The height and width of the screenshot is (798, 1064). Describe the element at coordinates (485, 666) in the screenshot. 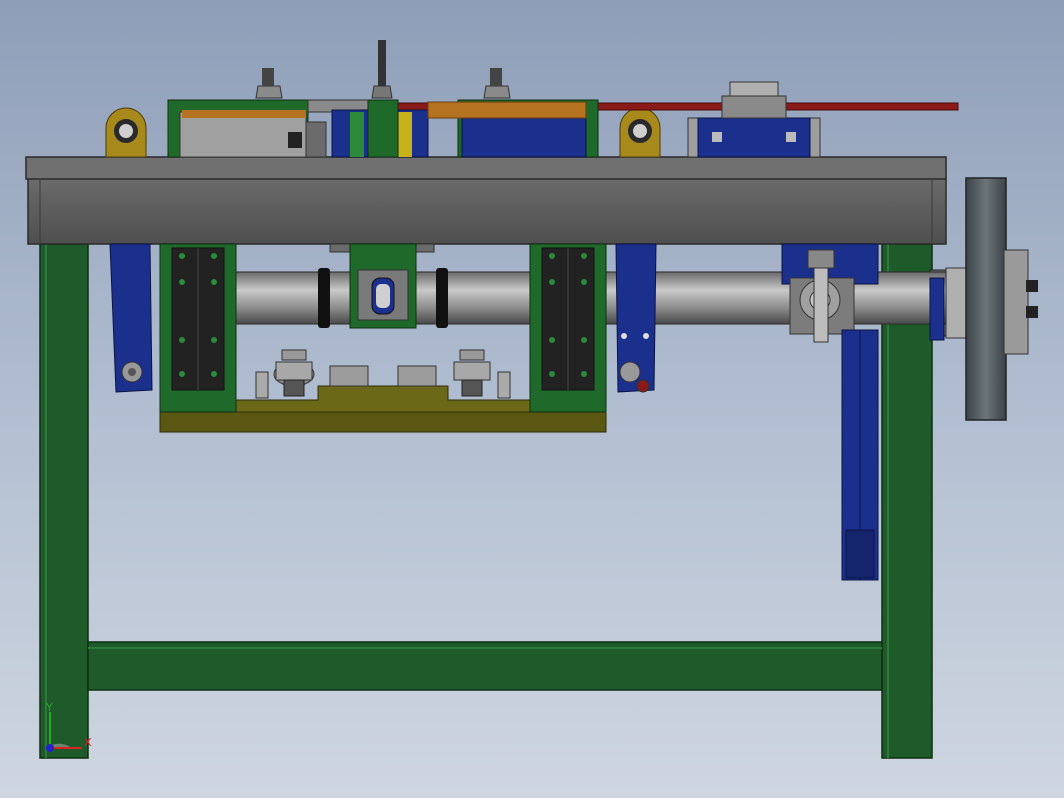

I see `bottom-crossbar` at that location.